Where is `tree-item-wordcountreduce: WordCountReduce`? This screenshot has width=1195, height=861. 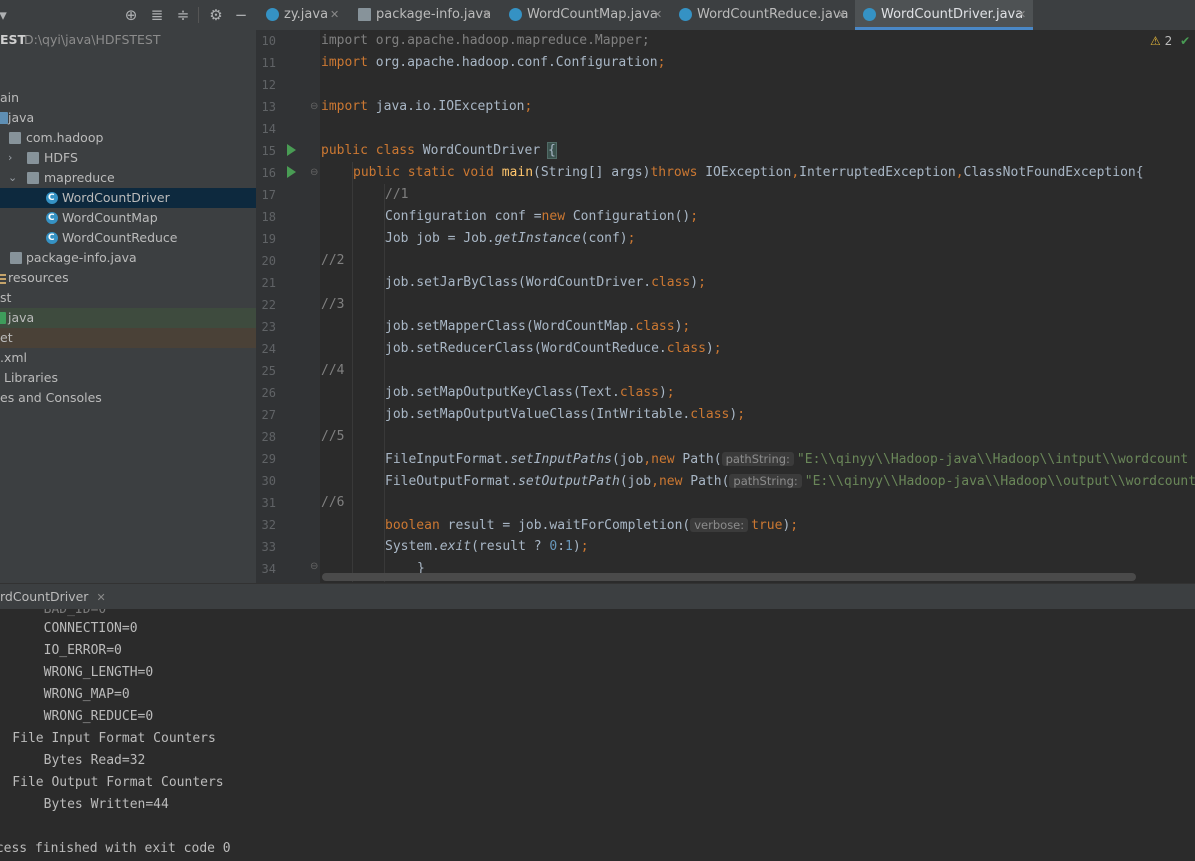
tree-item-wordcountreduce: WordCountReduce is located at coordinates (128, 238).